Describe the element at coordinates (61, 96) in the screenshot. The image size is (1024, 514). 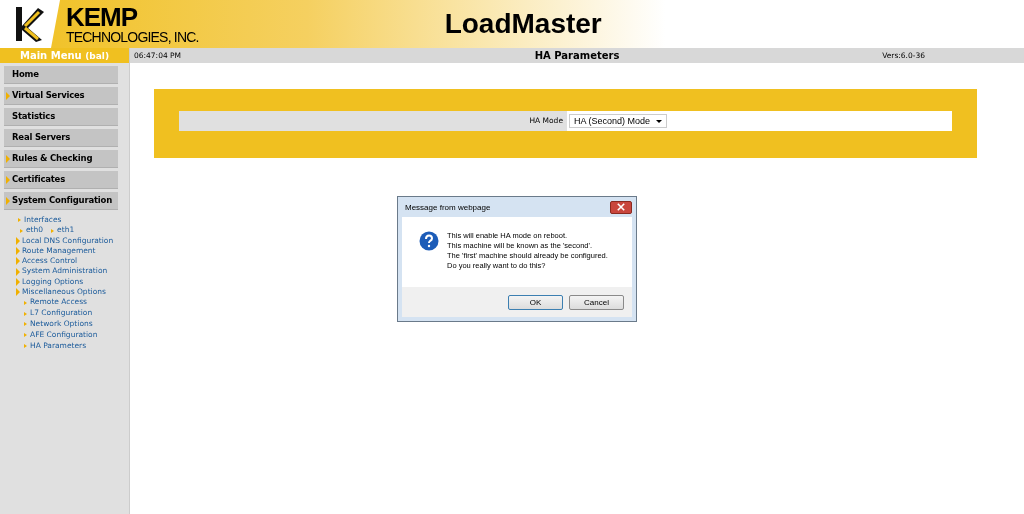
I see `menu-item: Virtual Services` at that location.